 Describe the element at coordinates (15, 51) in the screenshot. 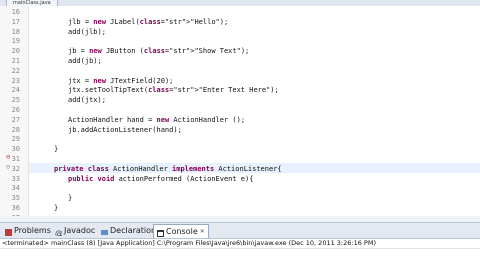

I see `line-number: 20` at that location.